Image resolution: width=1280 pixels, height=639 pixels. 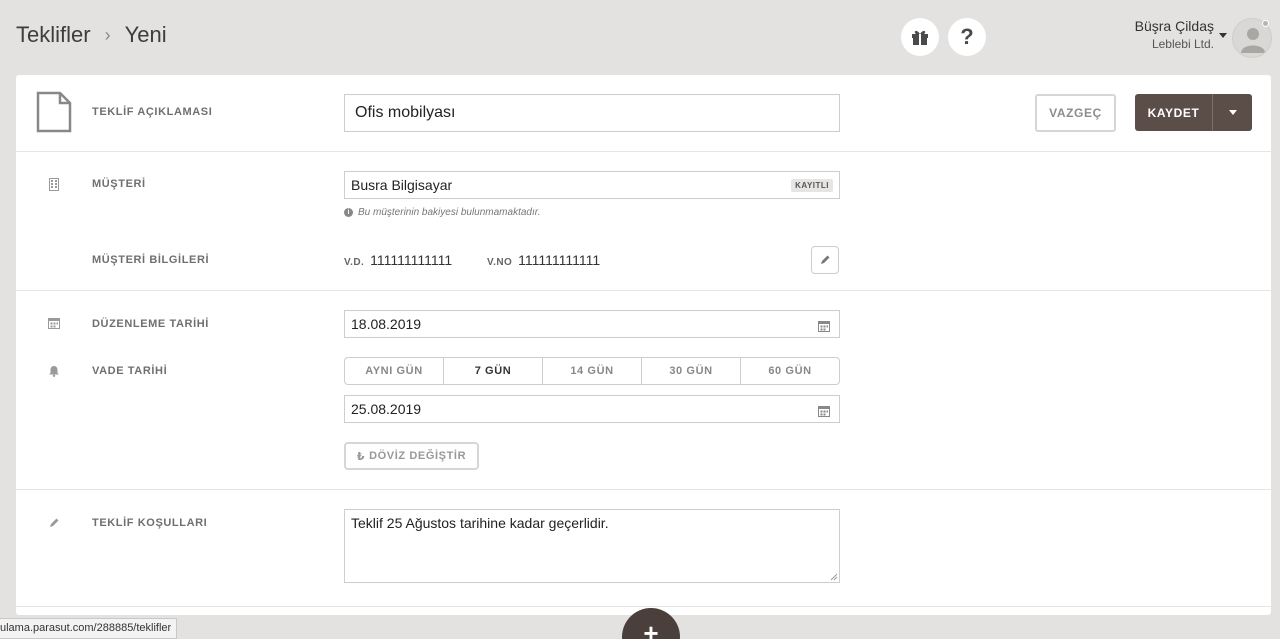 I want to click on customer-hint-text: Bu müşterinin bakiyesi bulunmamaktadır., so click(x=449, y=212).